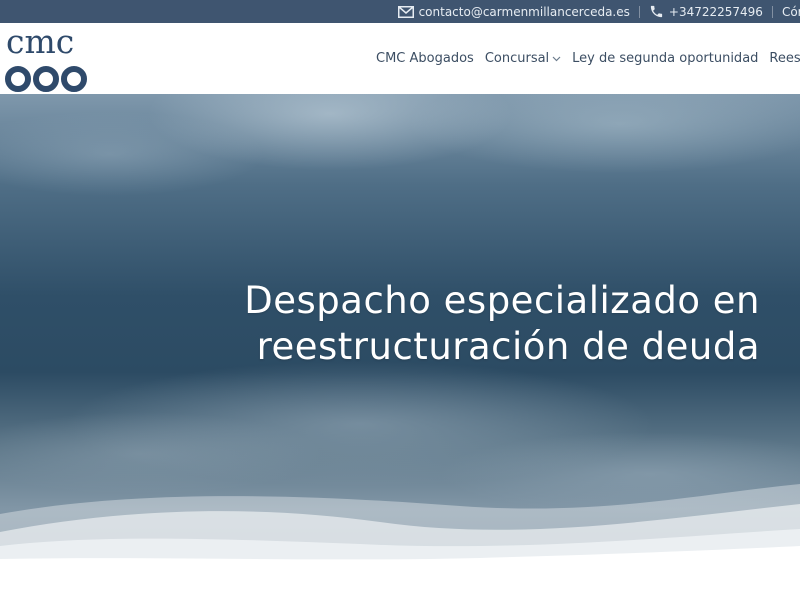 The width and height of the screenshot is (800, 600). I want to click on nav-item-label: Concursal, so click(517, 58).